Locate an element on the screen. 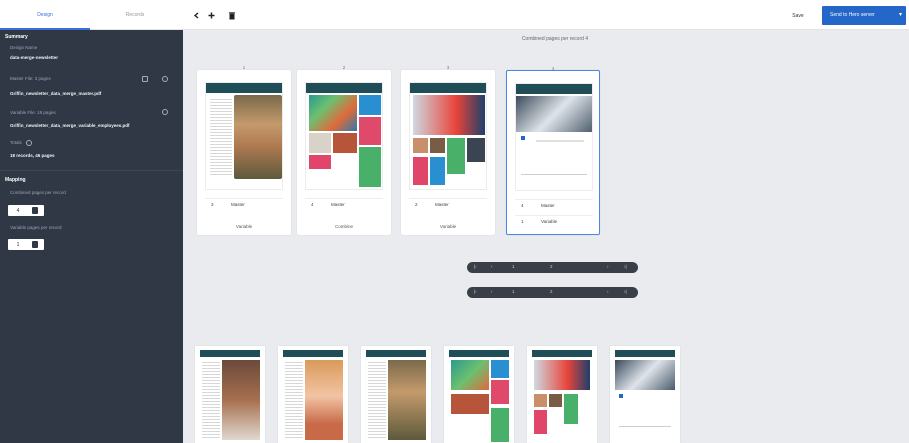 This screenshot has width=909, height=443. page-card: 4 4 Master 1 Variable is located at coordinates (553, 150).